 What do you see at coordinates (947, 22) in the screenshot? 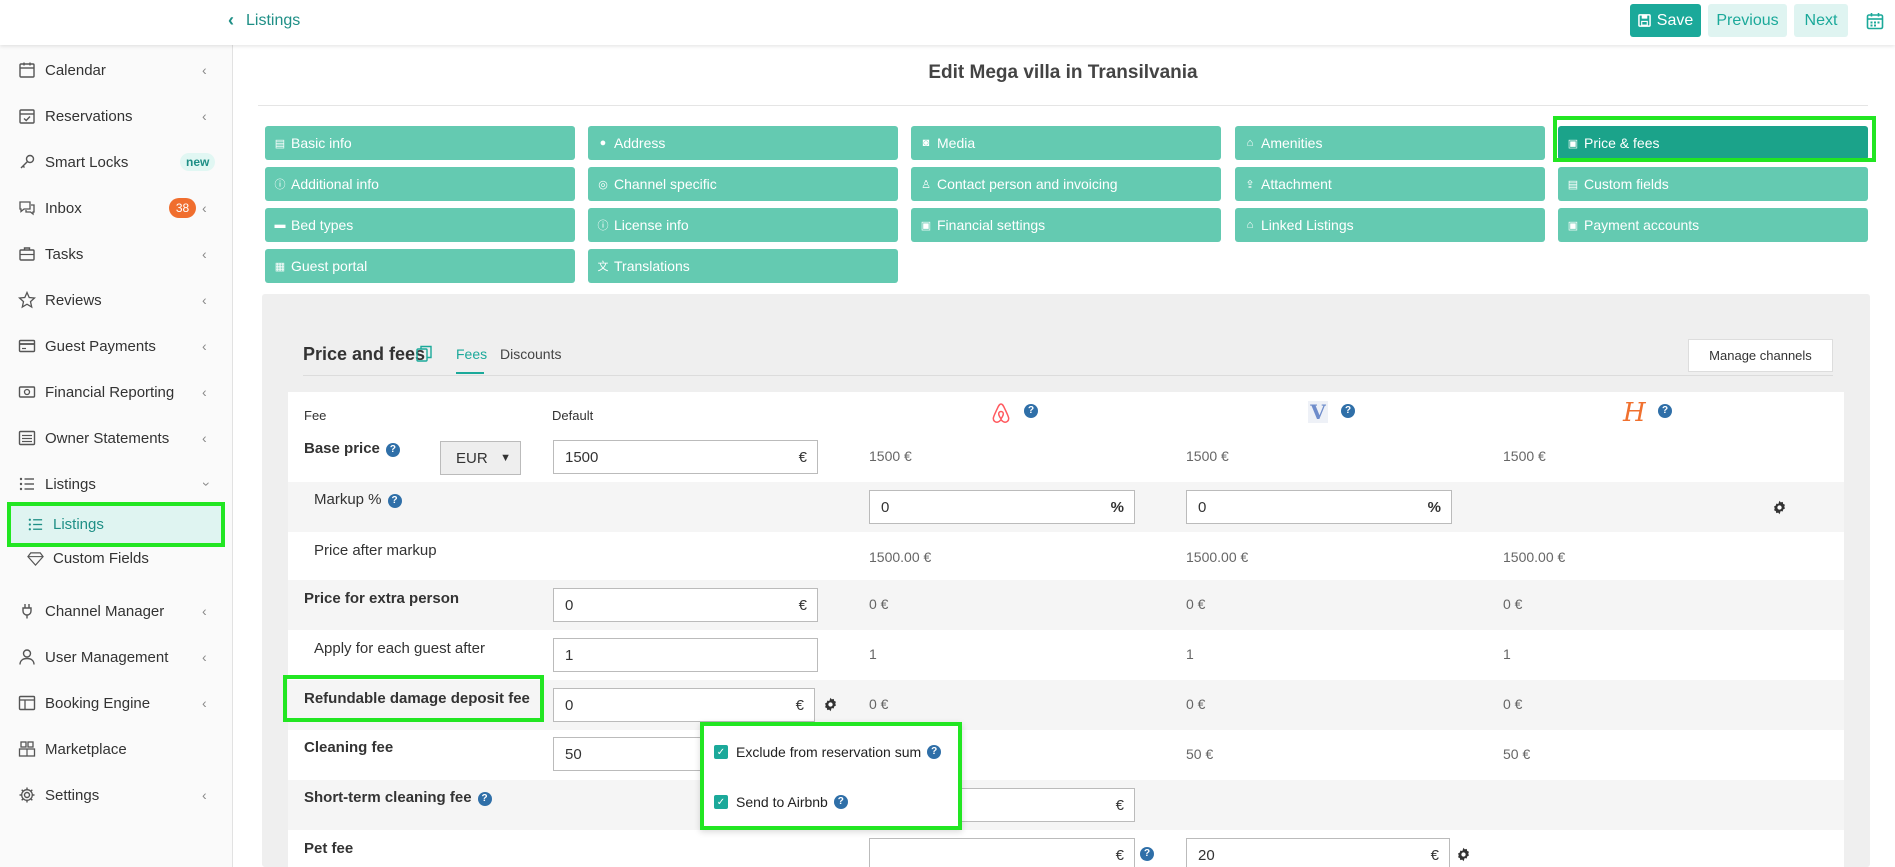
I see `top-bar: ‹ Listings Save Previous Next` at bounding box center [947, 22].